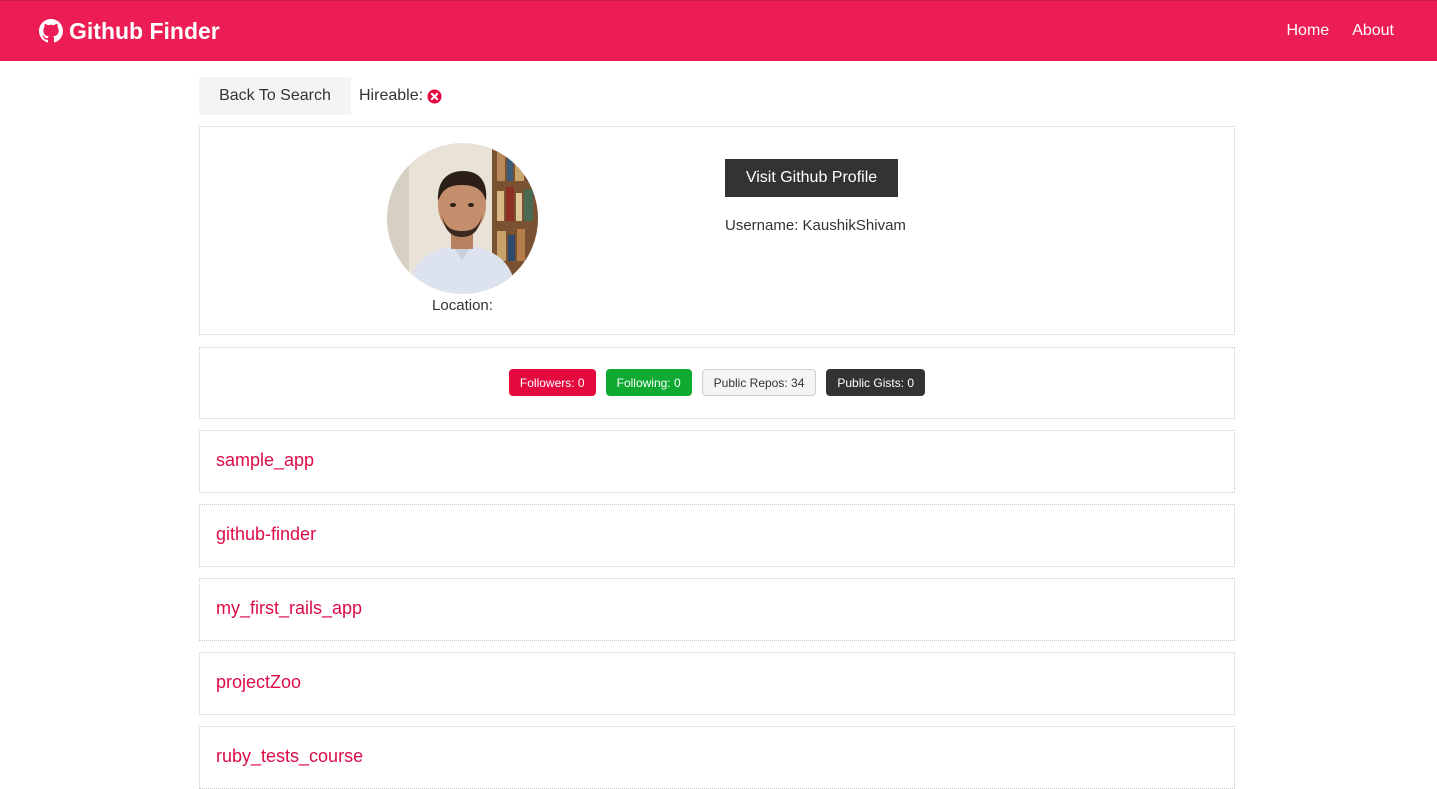 The image size is (1437, 789). I want to click on followers-badge: Followers: 0, so click(552, 382).